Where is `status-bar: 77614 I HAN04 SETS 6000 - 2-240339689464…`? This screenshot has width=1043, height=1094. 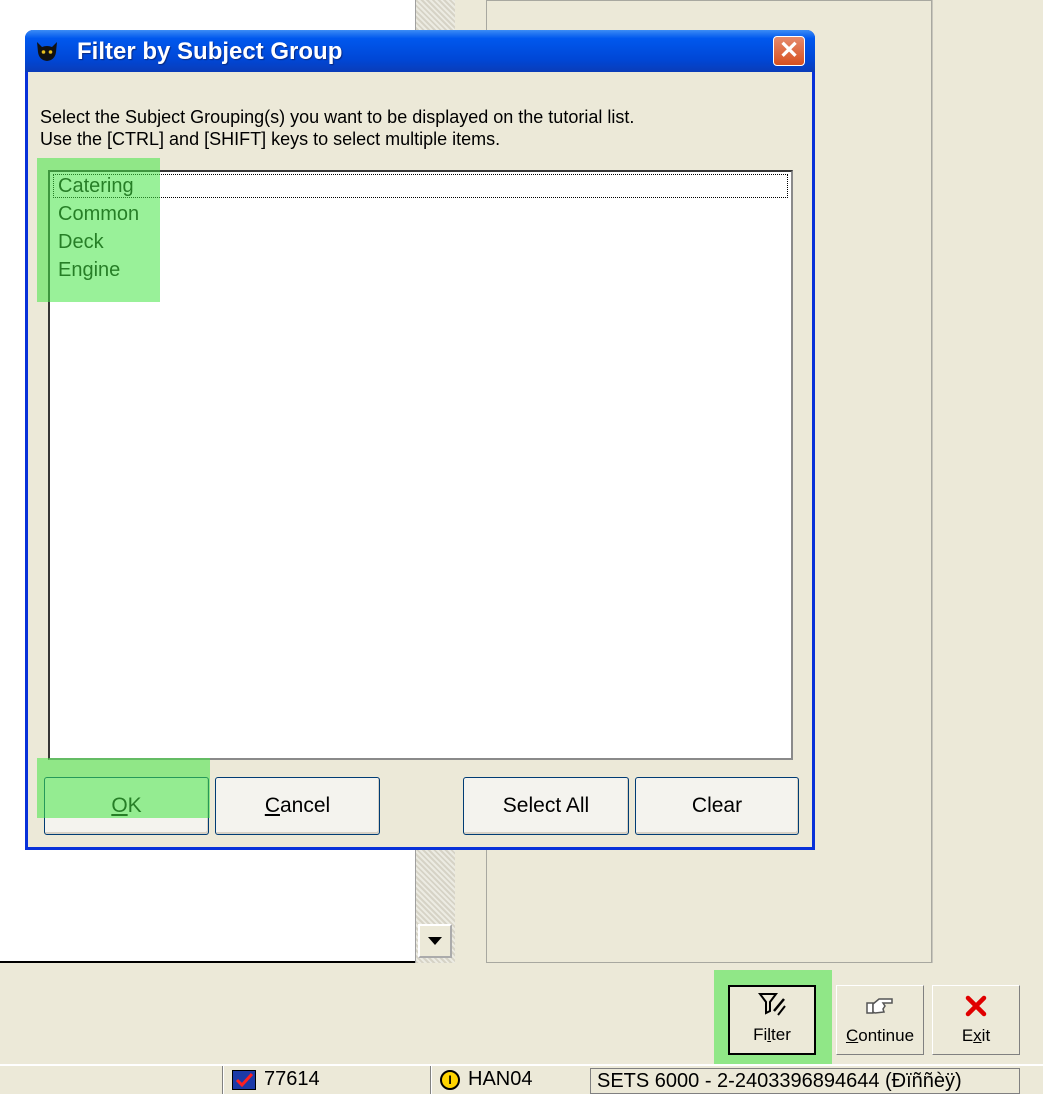
status-bar: 77614 I HAN04 SETS 6000 - 2-240339689464… is located at coordinates (521, 1079).